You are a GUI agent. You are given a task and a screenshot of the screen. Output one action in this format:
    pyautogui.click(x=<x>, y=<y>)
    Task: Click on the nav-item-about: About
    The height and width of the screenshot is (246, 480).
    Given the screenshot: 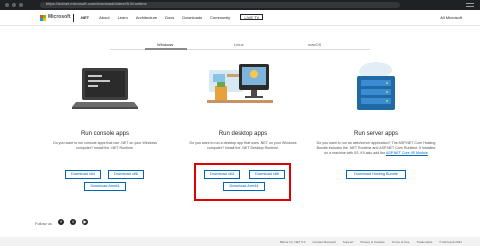 What is the action you would take?
    pyautogui.click(x=104, y=17)
    